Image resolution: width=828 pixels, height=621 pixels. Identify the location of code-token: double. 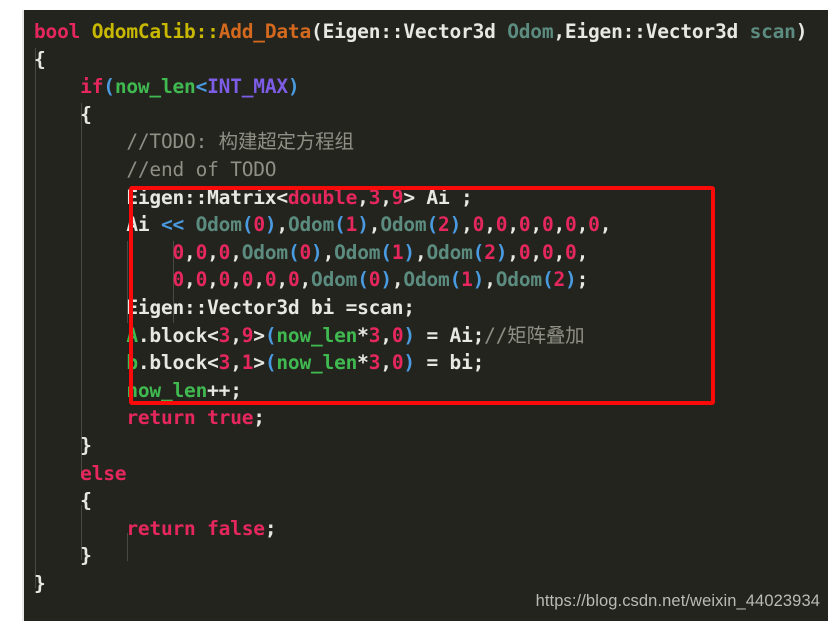
(322, 197).